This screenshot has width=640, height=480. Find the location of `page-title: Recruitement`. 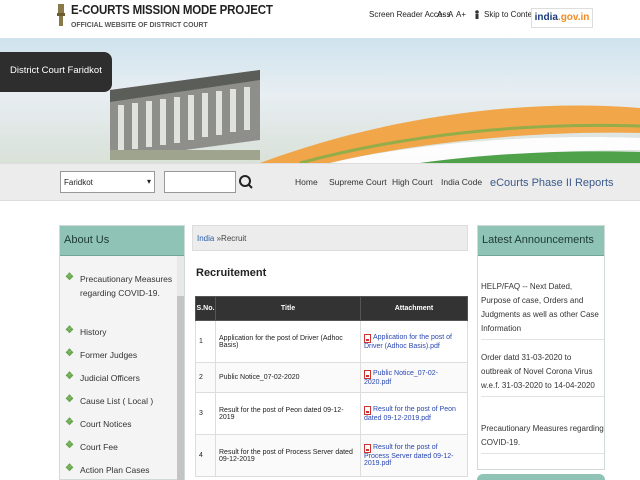

page-title: Recruitement is located at coordinates (231, 273).